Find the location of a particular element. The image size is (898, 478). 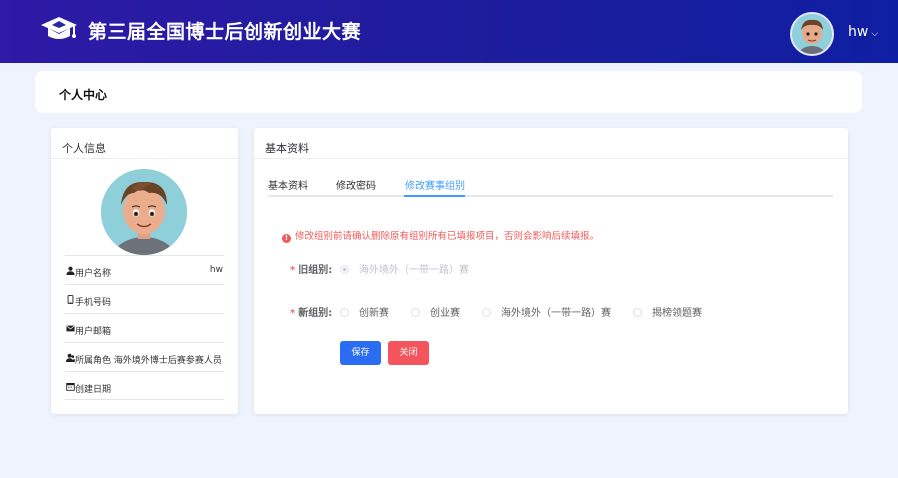

user-icon is located at coordinates (70, 270).